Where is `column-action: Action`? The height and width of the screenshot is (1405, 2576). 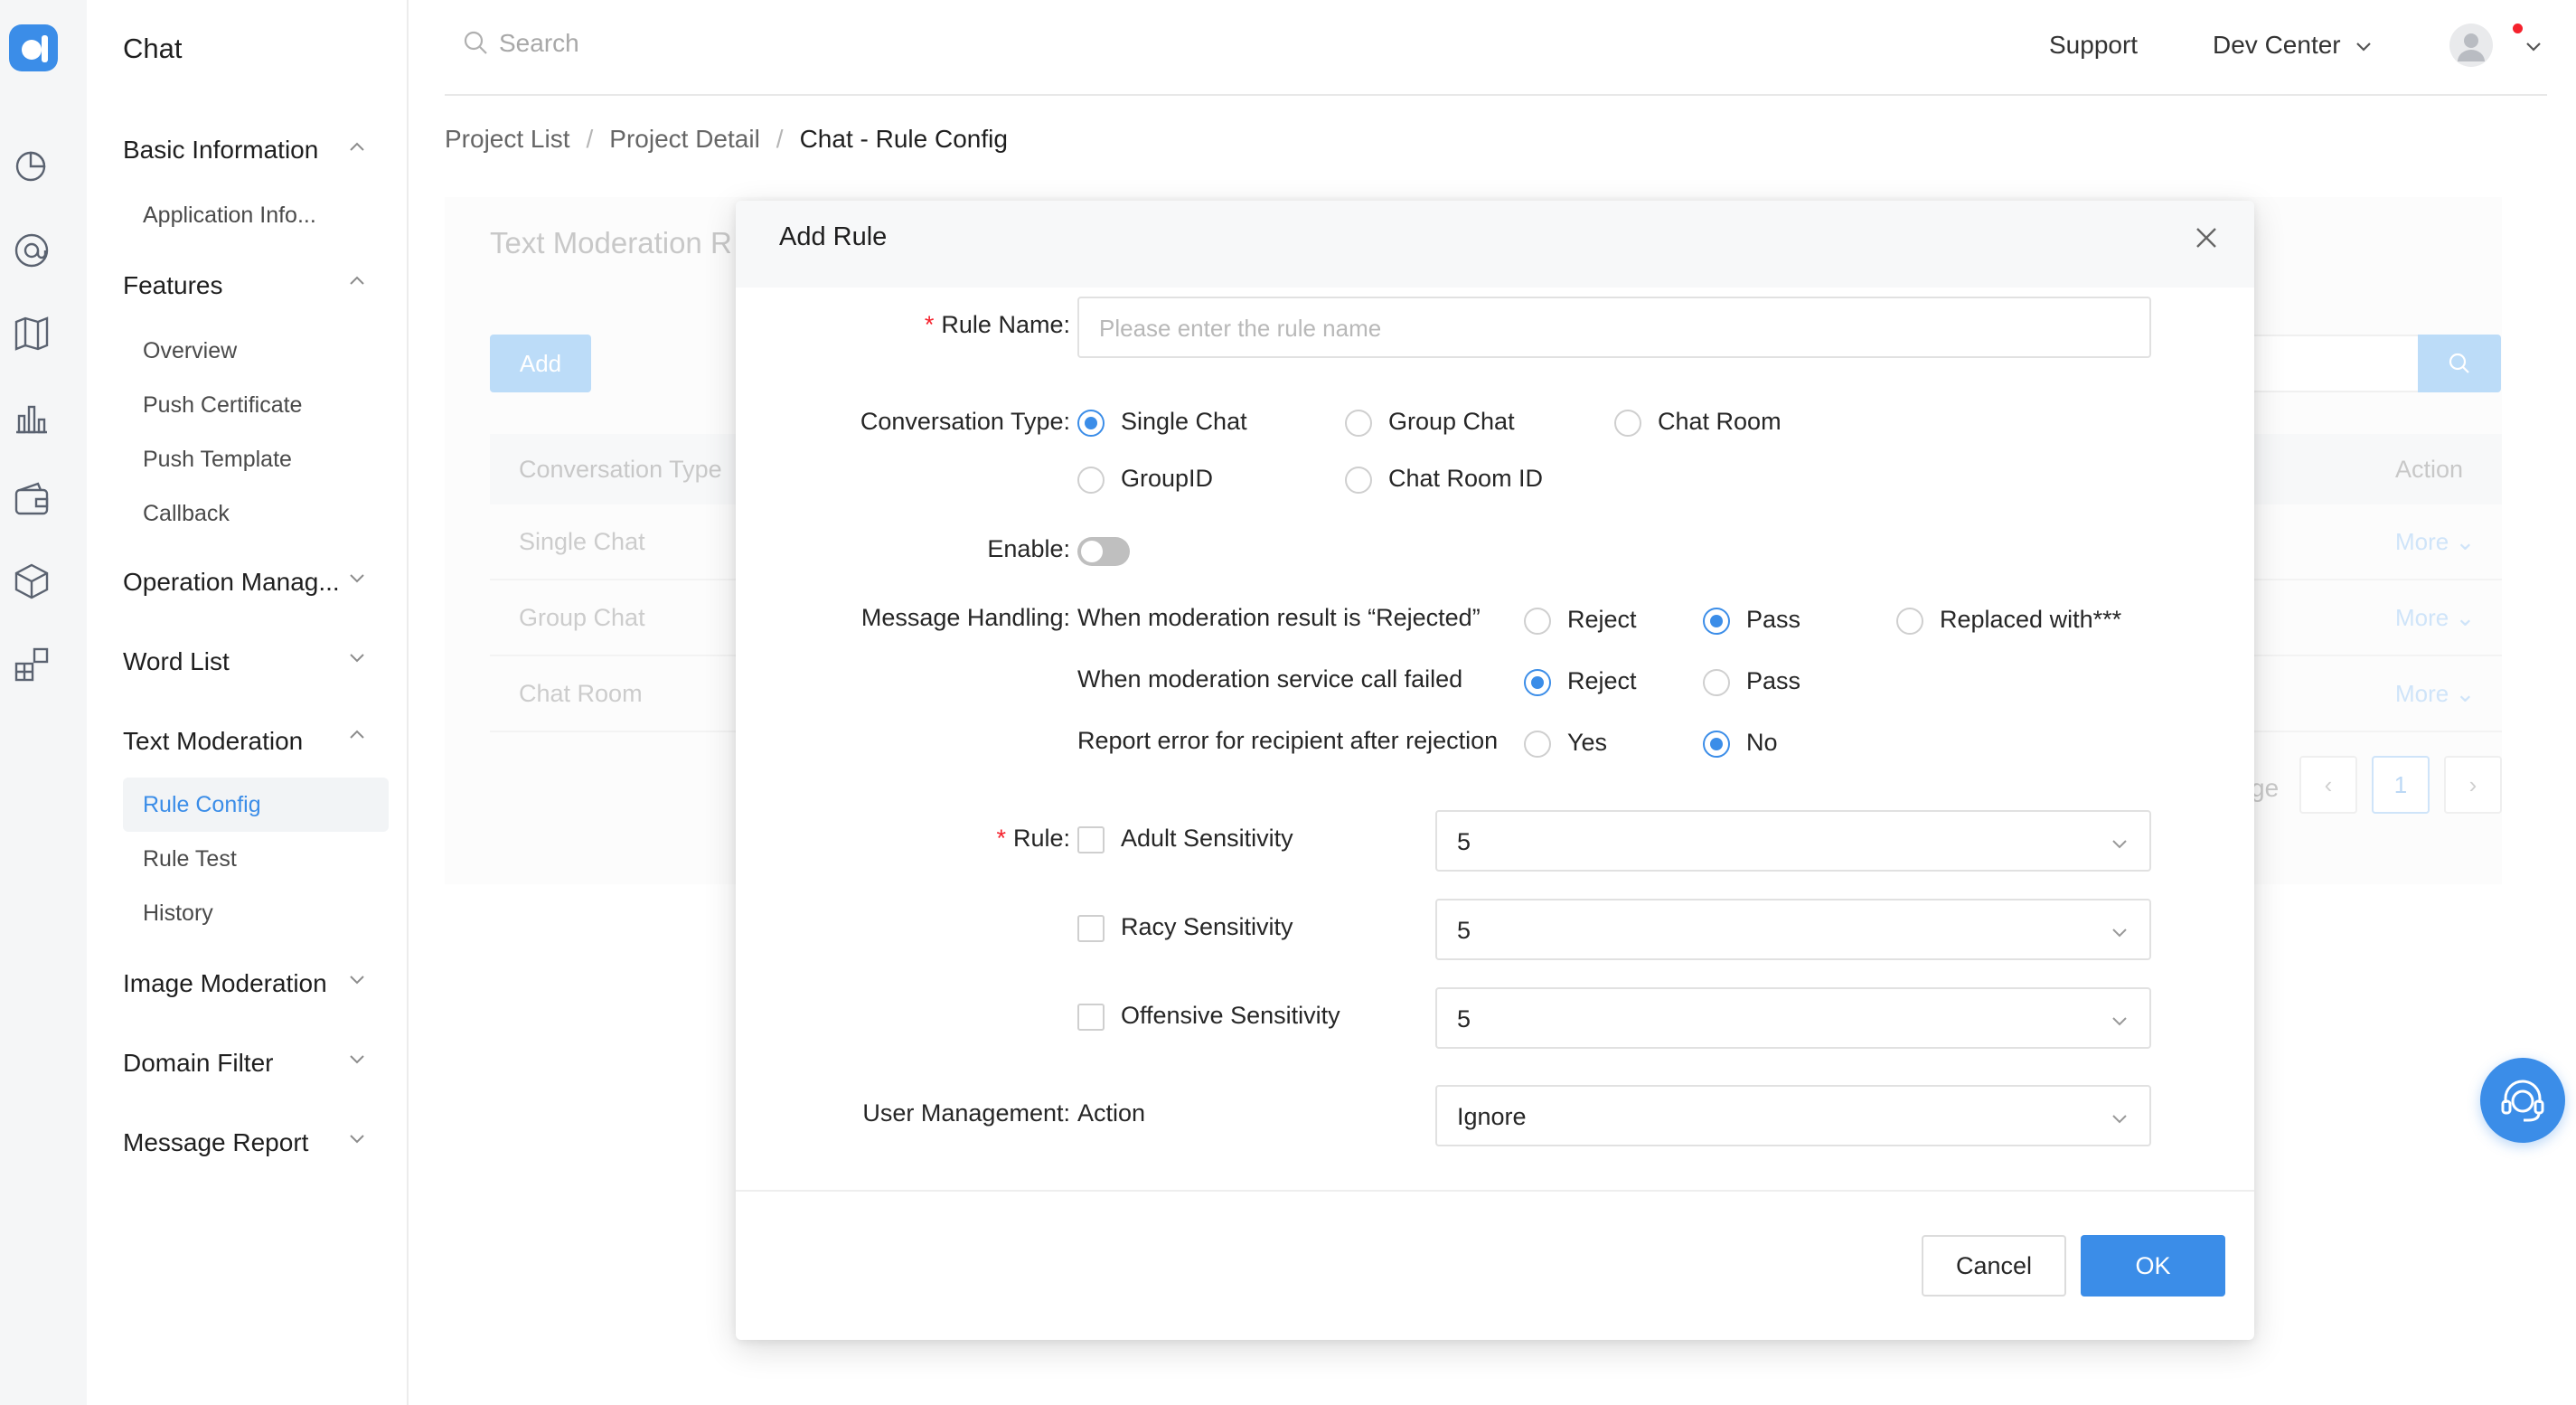
column-action: Action is located at coordinates (2429, 469).